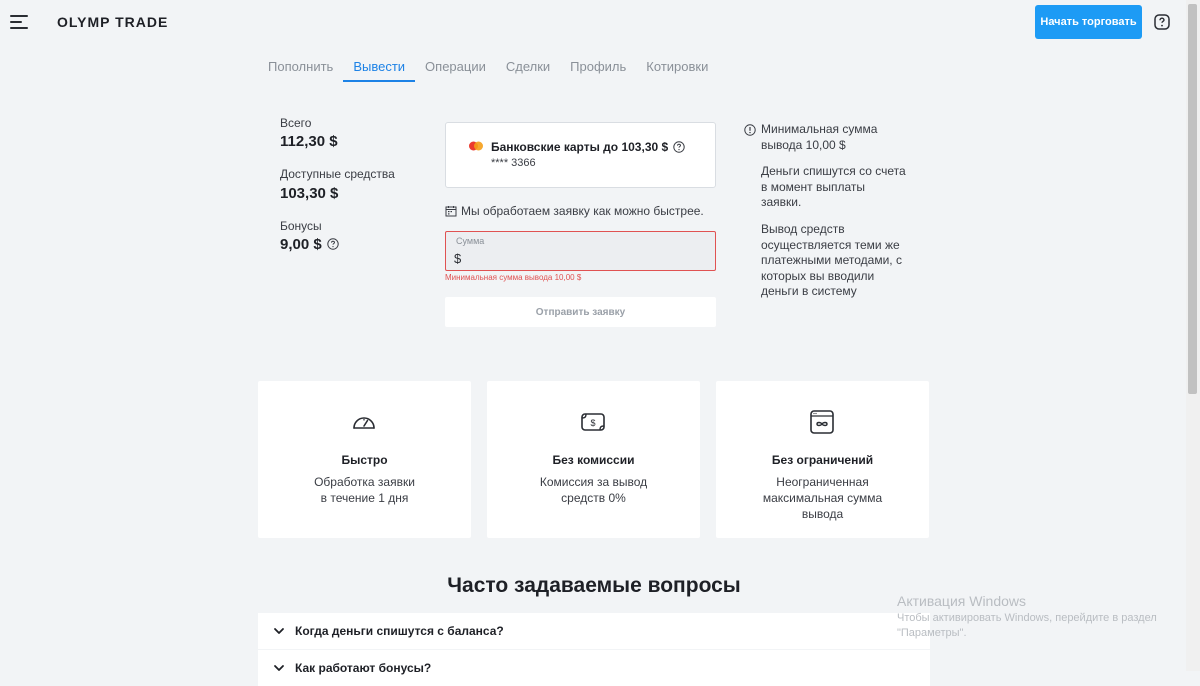 Image resolution: width=1200 pixels, height=686 pixels. Describe the element at coordinates (455, 67) in the screenshot. I see `tab-operations: Операции` at that location.